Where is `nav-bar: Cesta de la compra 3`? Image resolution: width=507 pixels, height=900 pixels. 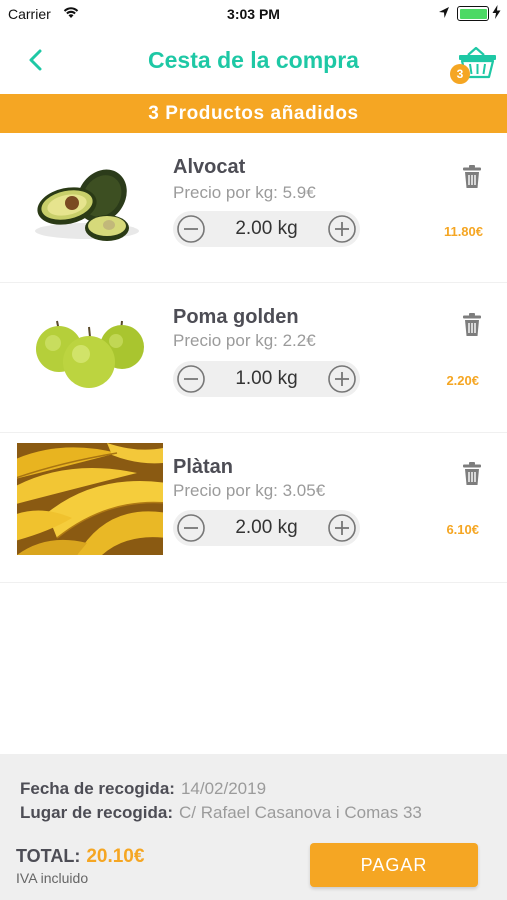 nav-bar: Cesta de la compra 3 is located at coordinates (253, 61).